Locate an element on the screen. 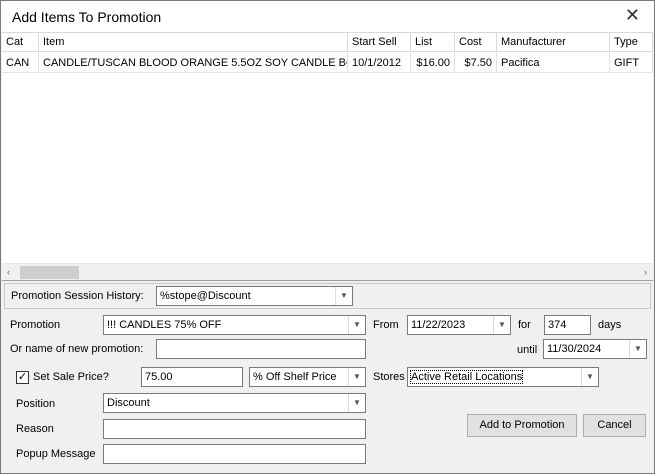 This screenshot has height=474, width=655. scroll-right-icon: › is located at coordinates (645, 272).